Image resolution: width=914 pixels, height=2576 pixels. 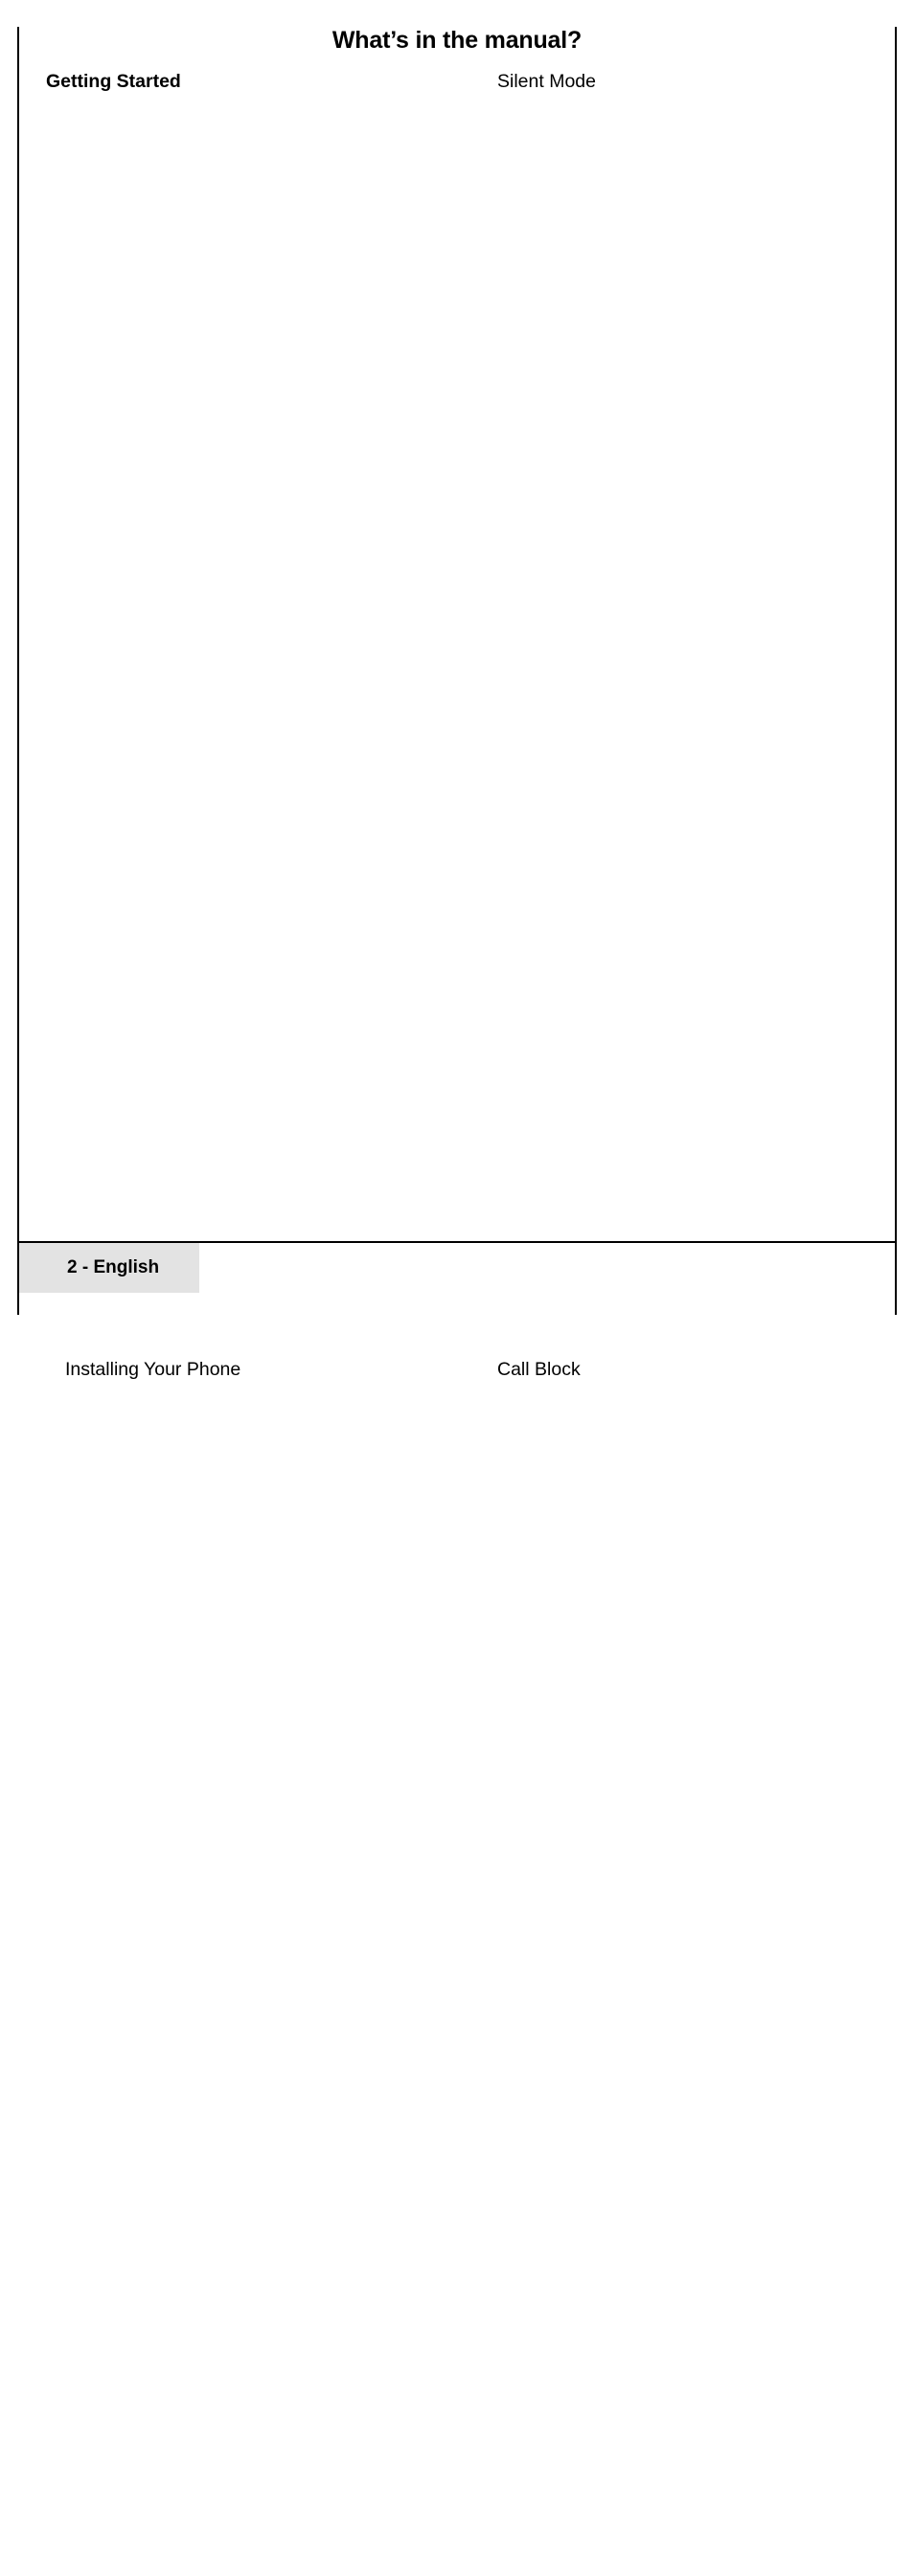 I want to click on toc-entry-label: Installing Your Phone, so click(x=153, y=1369).